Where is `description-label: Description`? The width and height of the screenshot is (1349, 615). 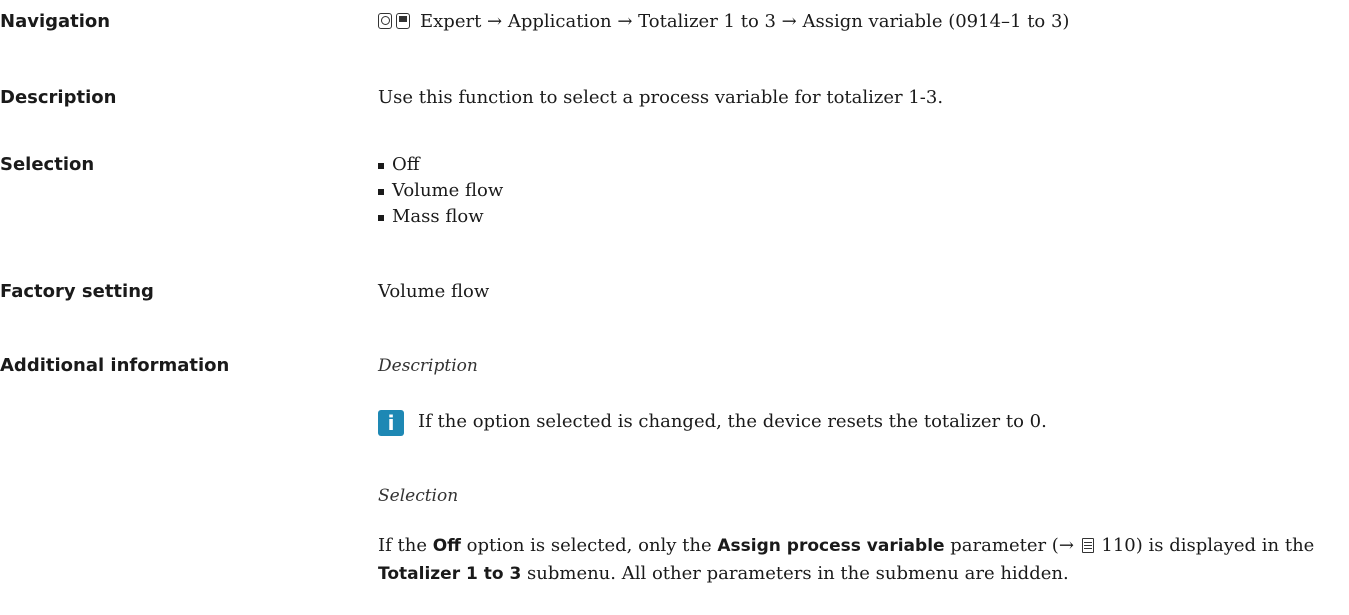
description-label: Description is located at coordinates (58, 97).